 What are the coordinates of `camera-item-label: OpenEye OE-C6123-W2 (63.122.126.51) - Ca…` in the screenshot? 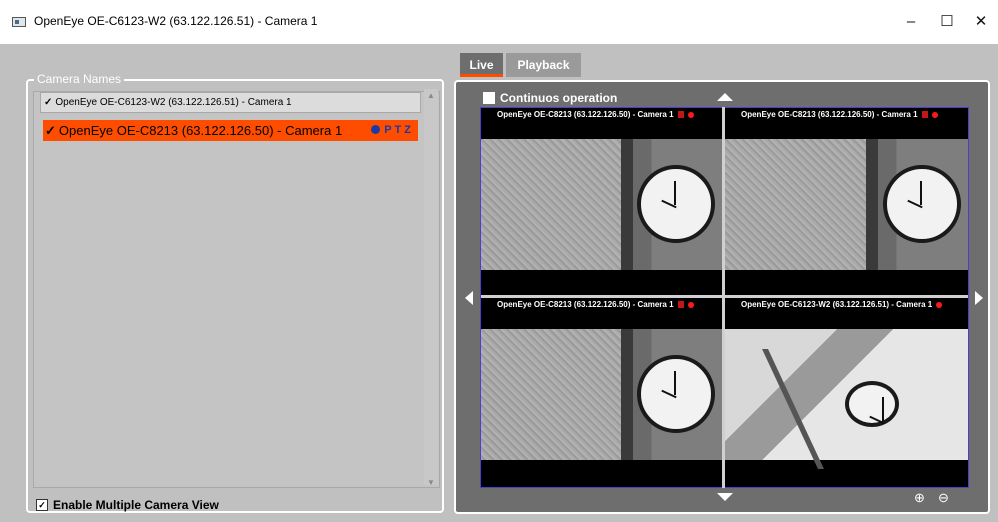 It's located at (173, 102).